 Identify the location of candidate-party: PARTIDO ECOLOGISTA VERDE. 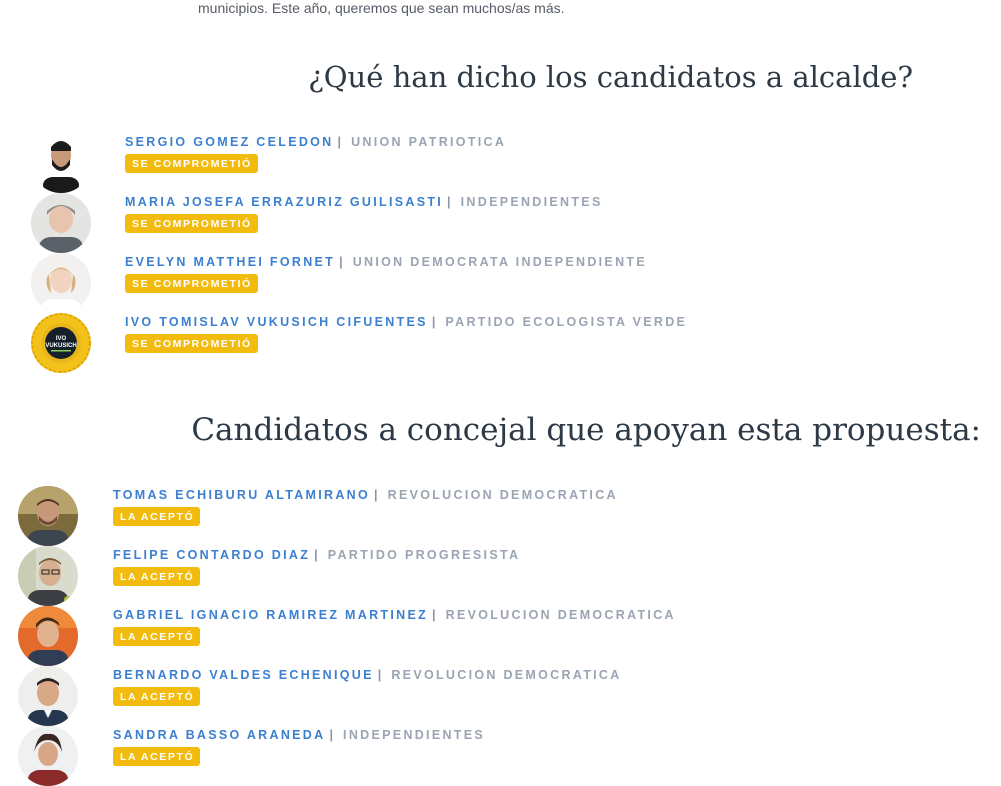
(566, 322).